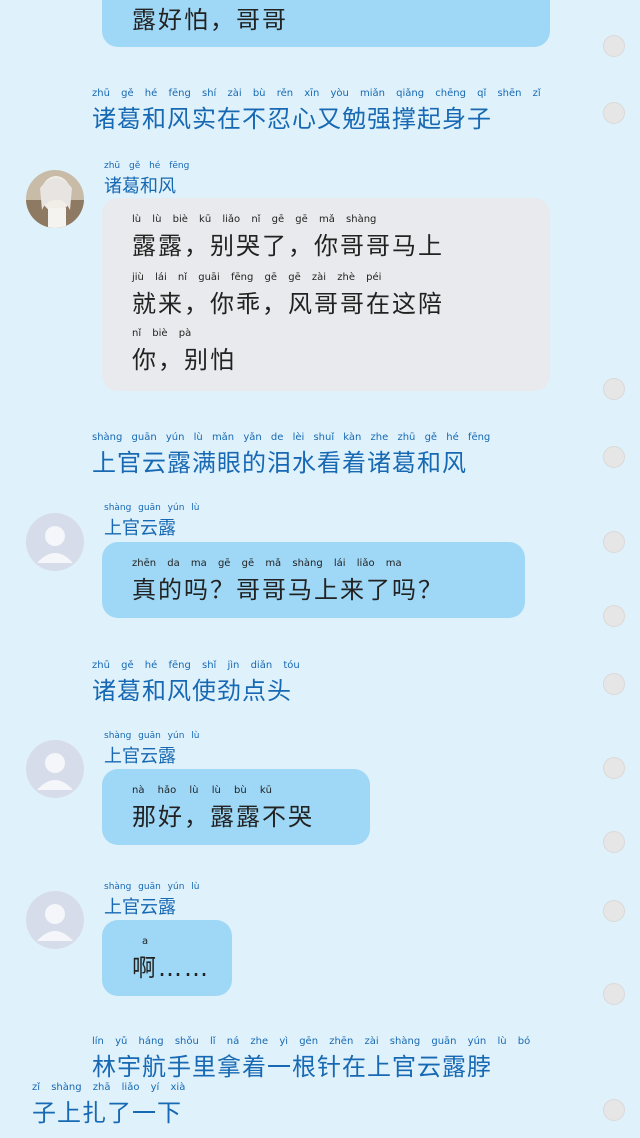 This screenshot has width=640, height=1138. Describe the element at coordinates (140, 186) in the screenshot. I see `sender-name-text: 诸葛和风` at that location.